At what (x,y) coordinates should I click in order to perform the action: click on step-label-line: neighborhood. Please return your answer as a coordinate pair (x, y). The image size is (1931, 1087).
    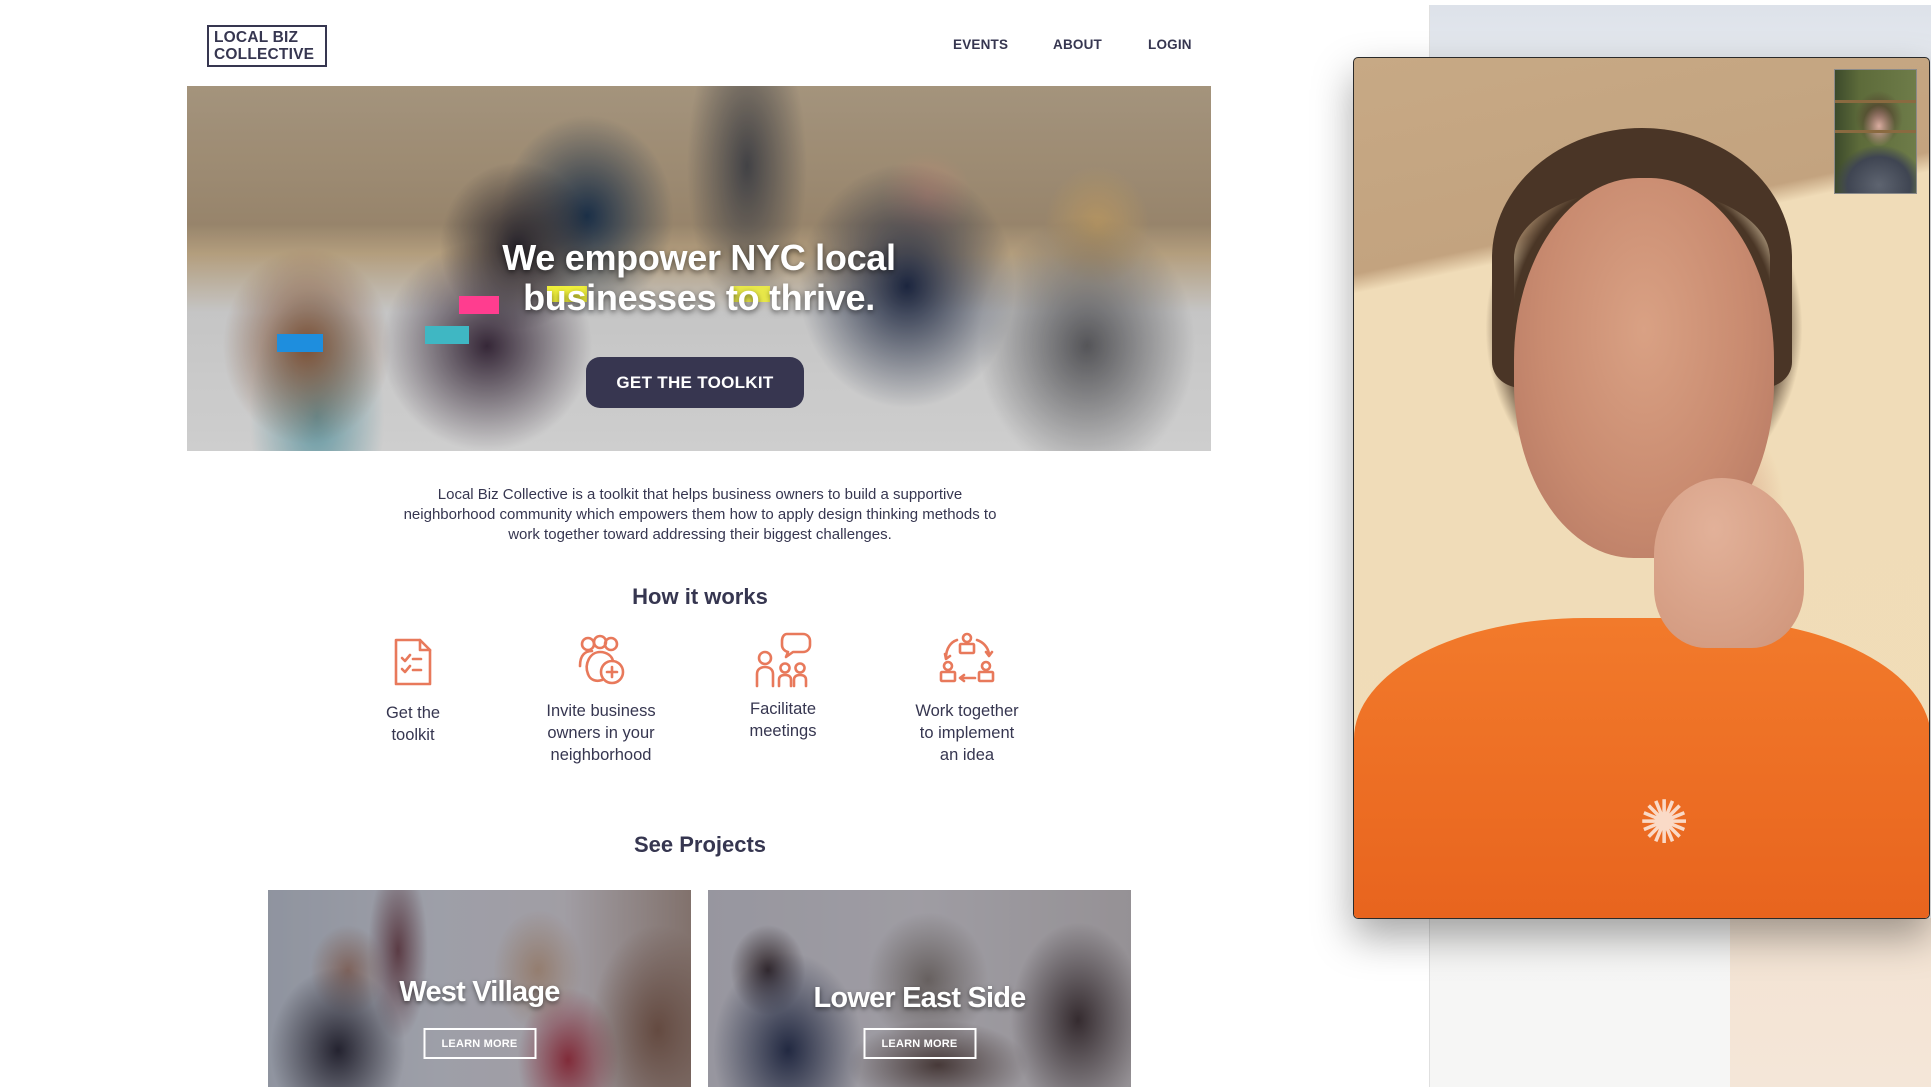
    Looking at the image, I should click on (601, 755).